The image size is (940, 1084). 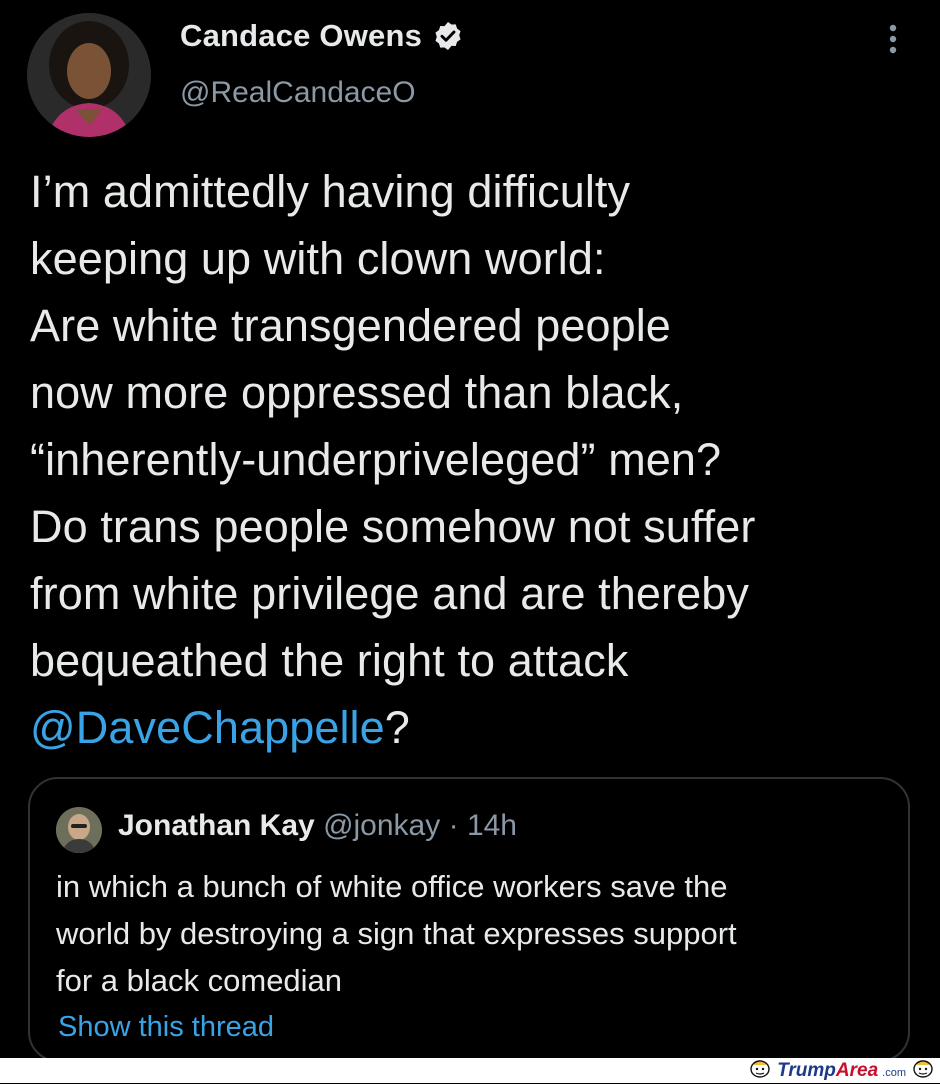 I want to click on author-avatar, so click(x=89, y=75).